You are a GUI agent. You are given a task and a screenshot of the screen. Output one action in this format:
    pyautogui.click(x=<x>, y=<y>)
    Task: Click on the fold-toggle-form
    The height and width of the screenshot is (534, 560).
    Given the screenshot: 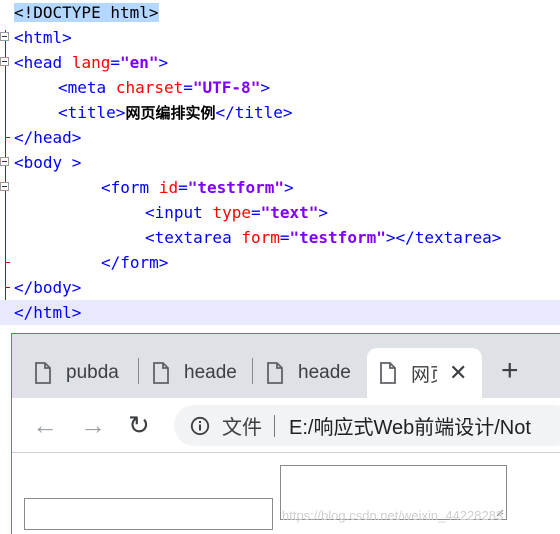 What is the action you would take?
    pyautogui.click(x=4, y=186)
    